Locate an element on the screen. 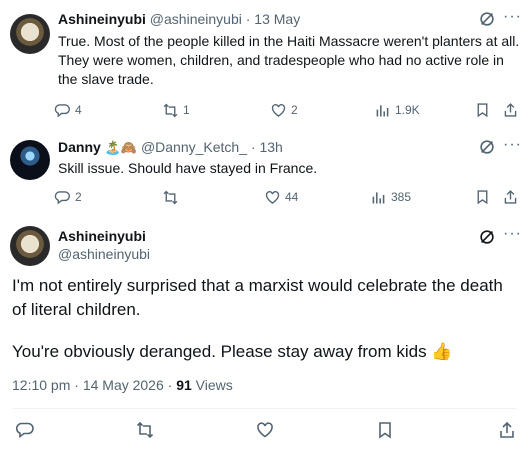  author-handle: @Danny_Ketch_ is located at coordinates (194, 147).